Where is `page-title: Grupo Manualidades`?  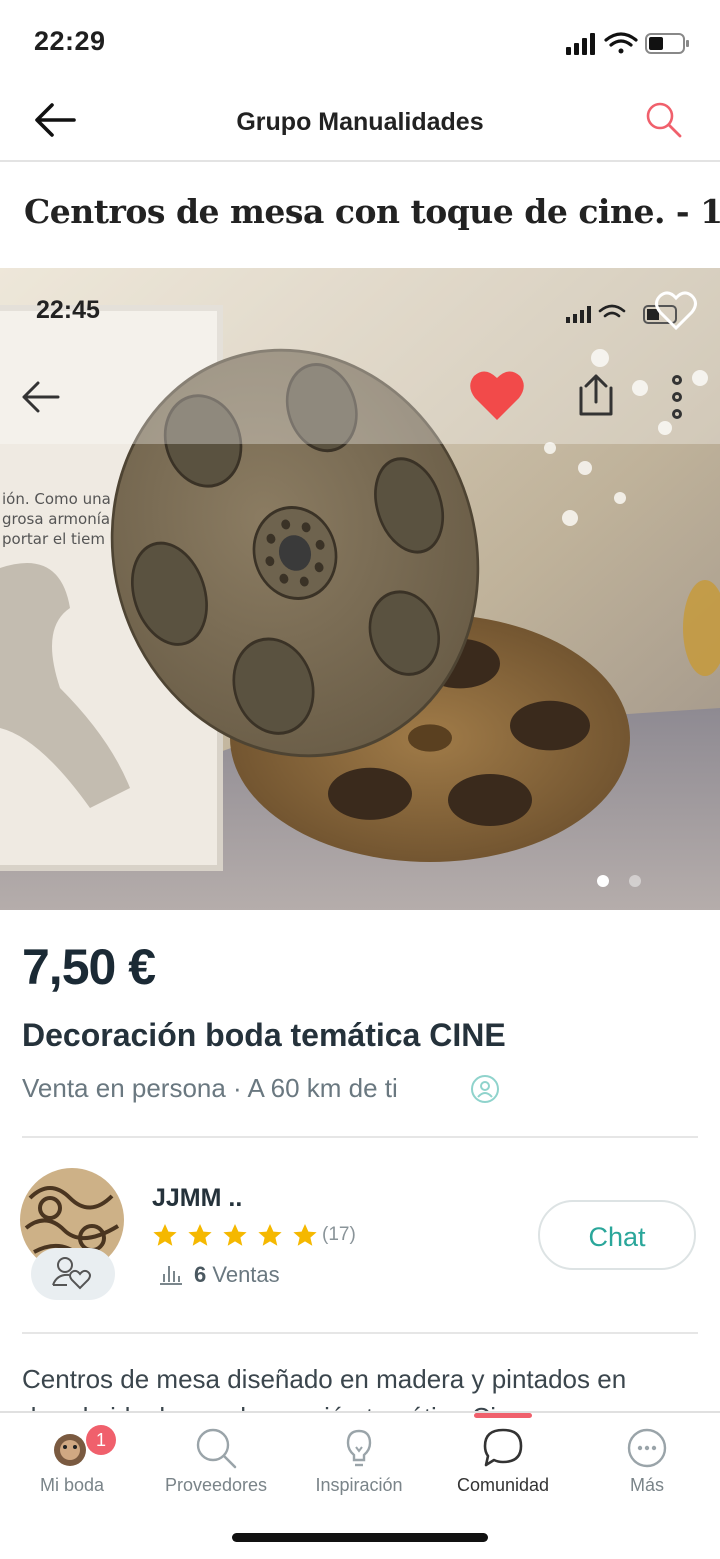 page-title: Grupo Manualidades is located at coordinates (360, 122).